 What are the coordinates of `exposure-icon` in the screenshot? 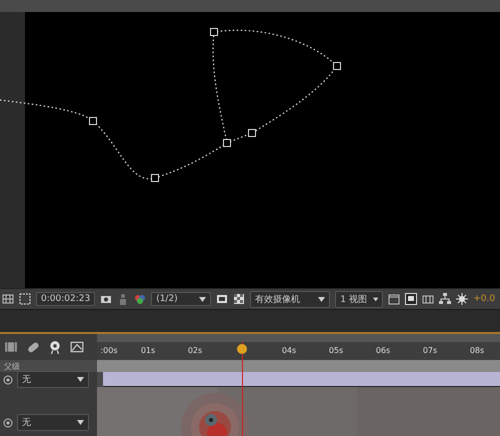 It's located at (462, 299).